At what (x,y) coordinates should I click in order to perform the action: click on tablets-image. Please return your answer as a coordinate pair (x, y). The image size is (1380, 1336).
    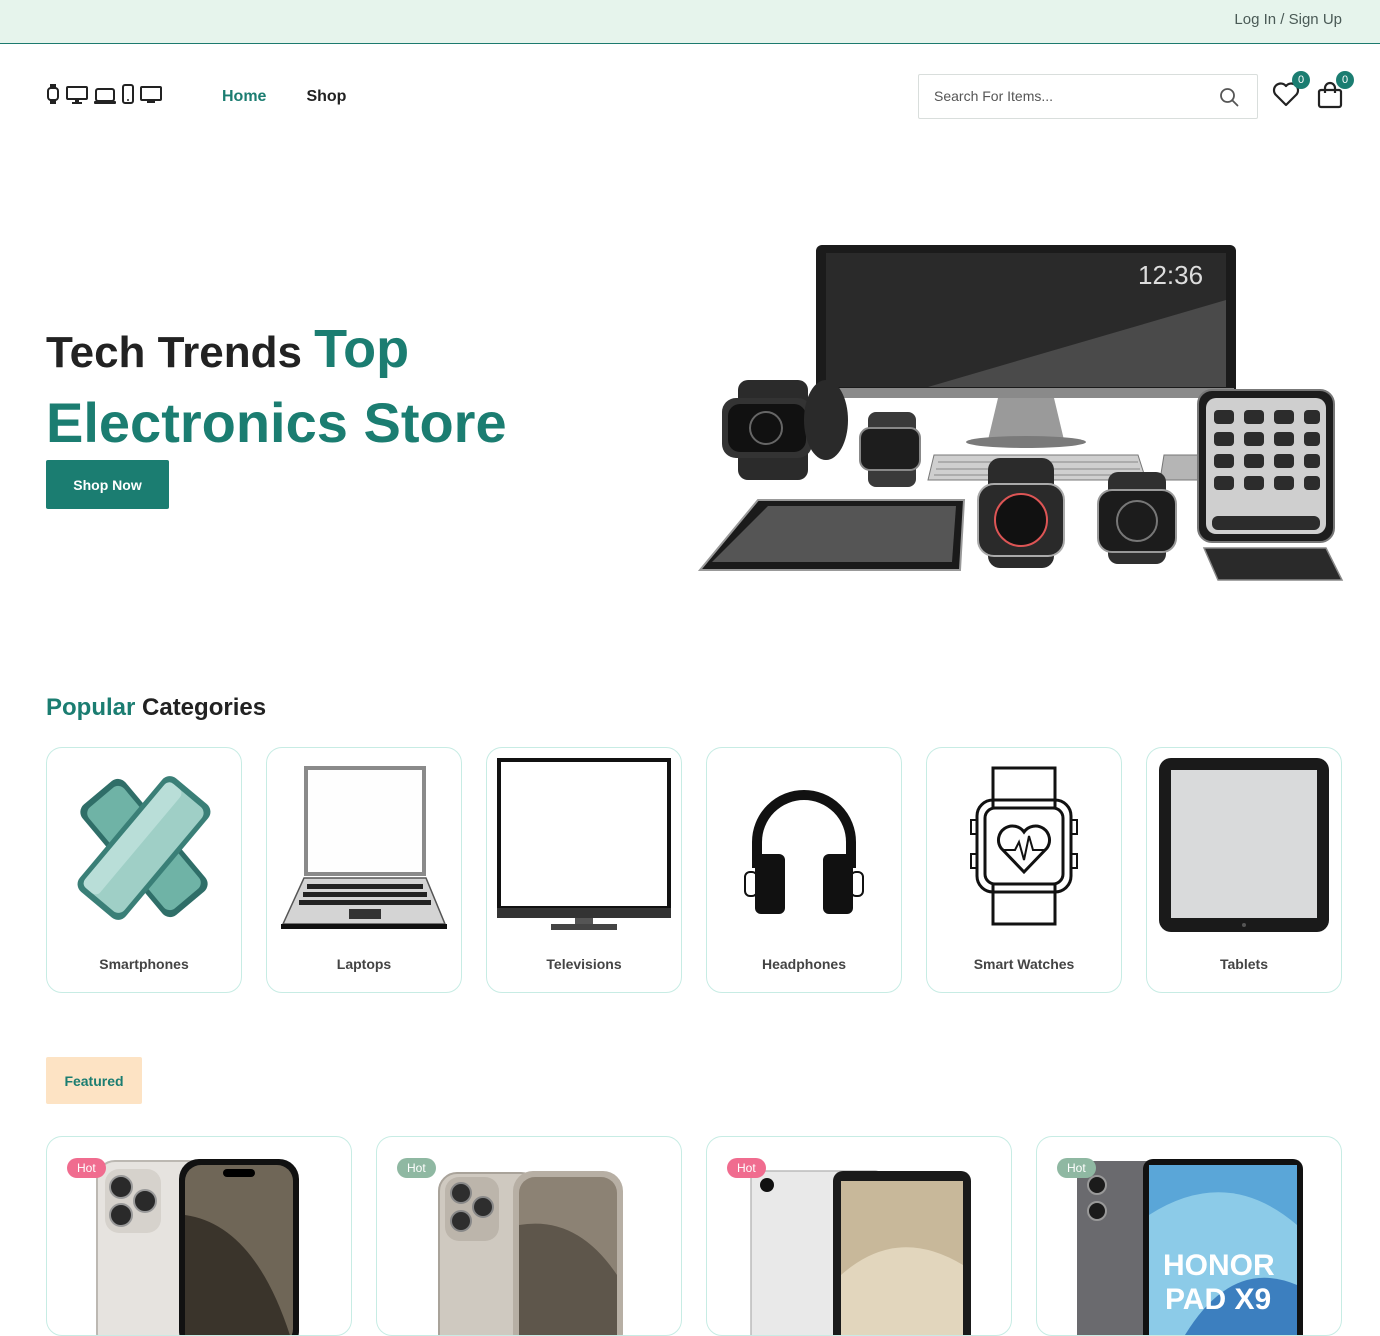
    Looking at the image, I should click on (1244, 845).